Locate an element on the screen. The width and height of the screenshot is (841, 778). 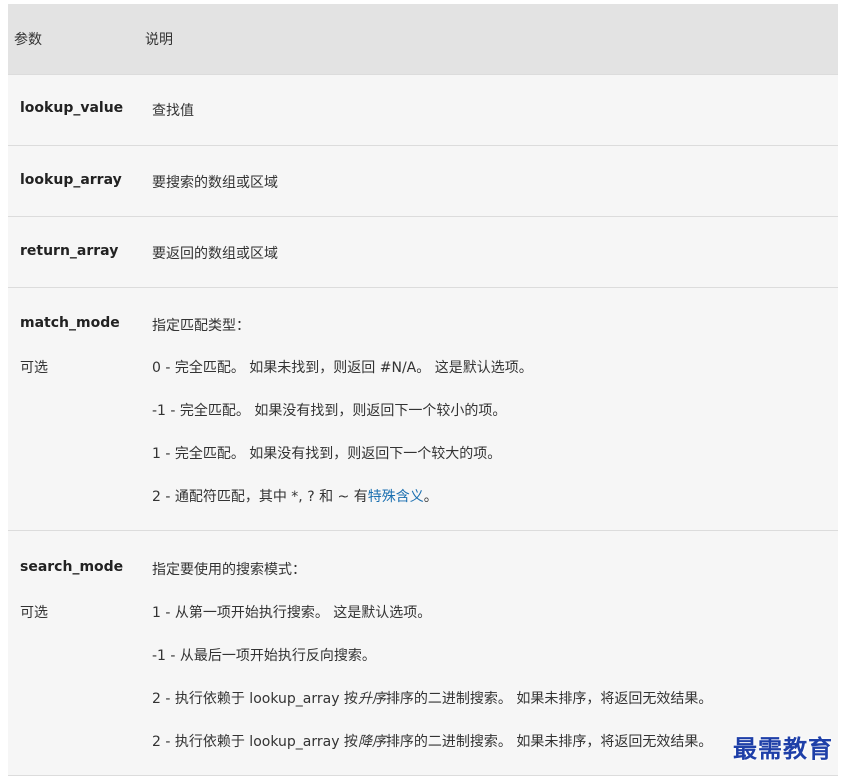
wildcard-suffix: 。 is located at coordinates (430, 497).